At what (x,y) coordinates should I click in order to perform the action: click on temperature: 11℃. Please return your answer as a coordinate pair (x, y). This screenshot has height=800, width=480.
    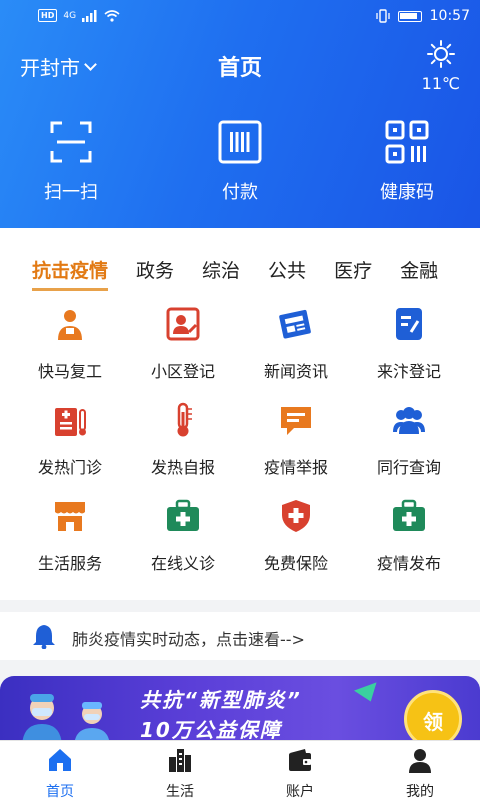
    Looking at the image, I should click on (440, 83).